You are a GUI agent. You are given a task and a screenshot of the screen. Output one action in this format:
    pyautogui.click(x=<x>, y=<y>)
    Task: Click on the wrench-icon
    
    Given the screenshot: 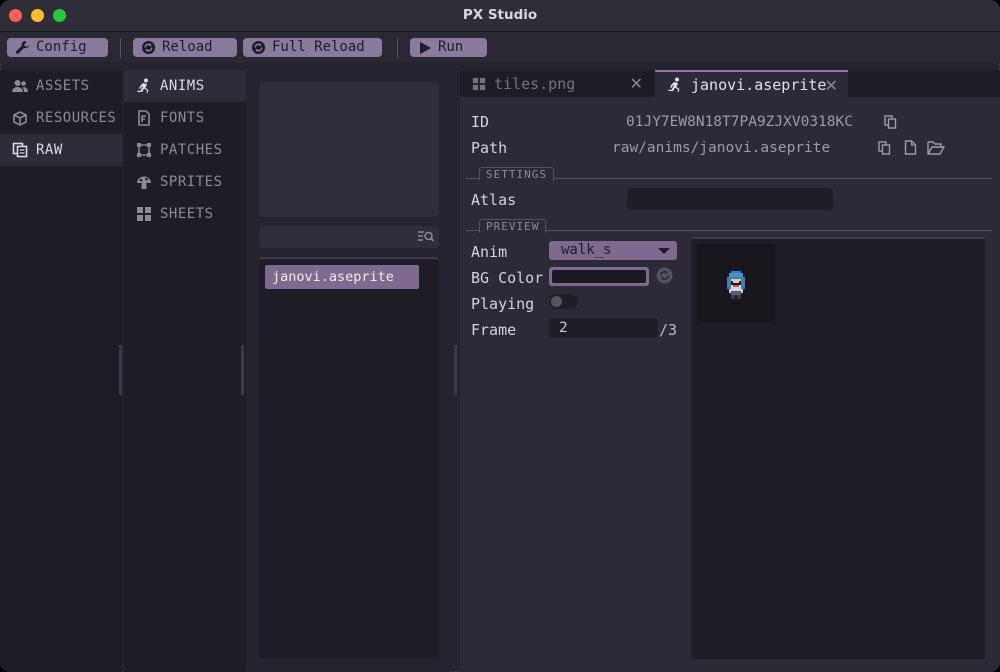 What is the action you would take?
    pyautogui.click(x=22, y=47)
    